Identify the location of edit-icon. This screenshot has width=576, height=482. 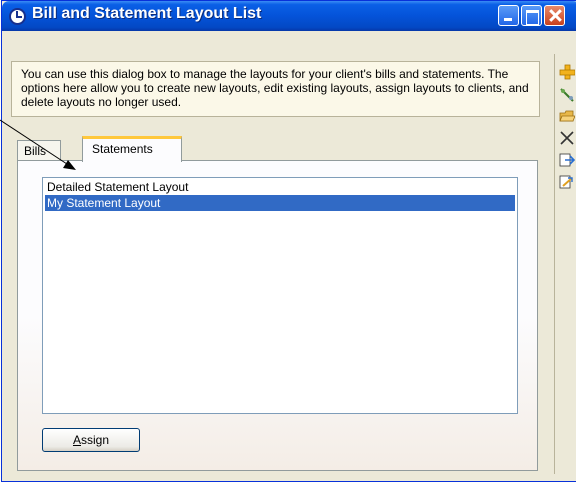
(567, 94).